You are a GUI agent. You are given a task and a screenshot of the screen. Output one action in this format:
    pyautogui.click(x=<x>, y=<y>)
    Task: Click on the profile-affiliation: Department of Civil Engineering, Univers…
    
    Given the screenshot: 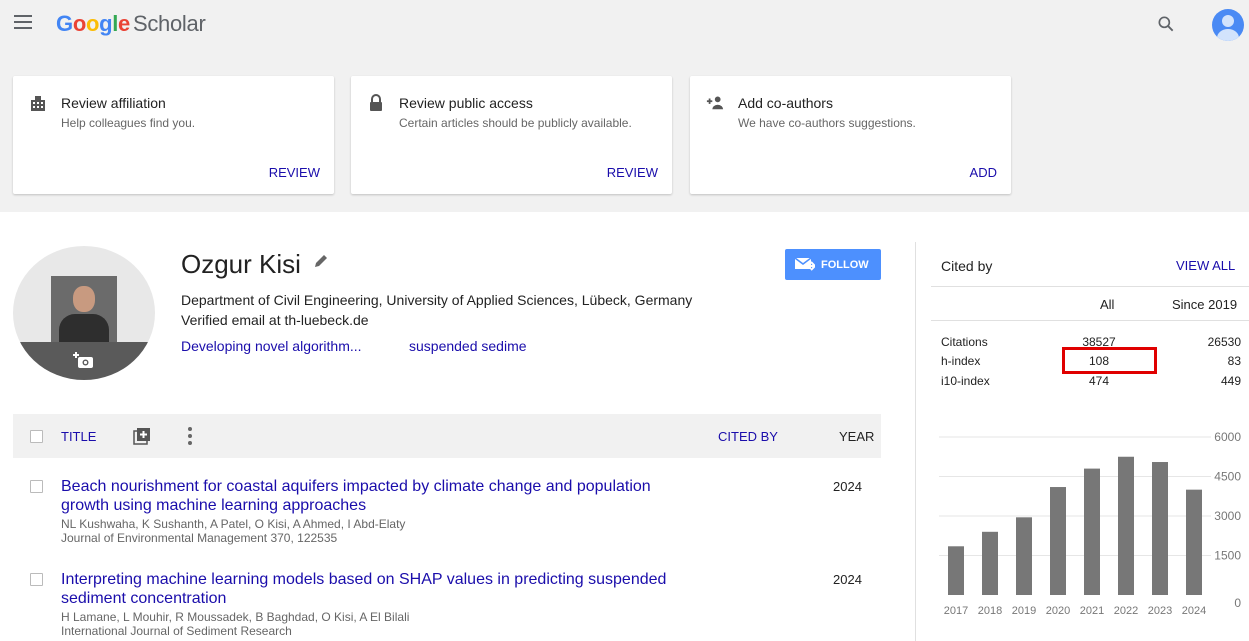 What is the action you would take?
    pyautogui.click(x=437, y=300)
    